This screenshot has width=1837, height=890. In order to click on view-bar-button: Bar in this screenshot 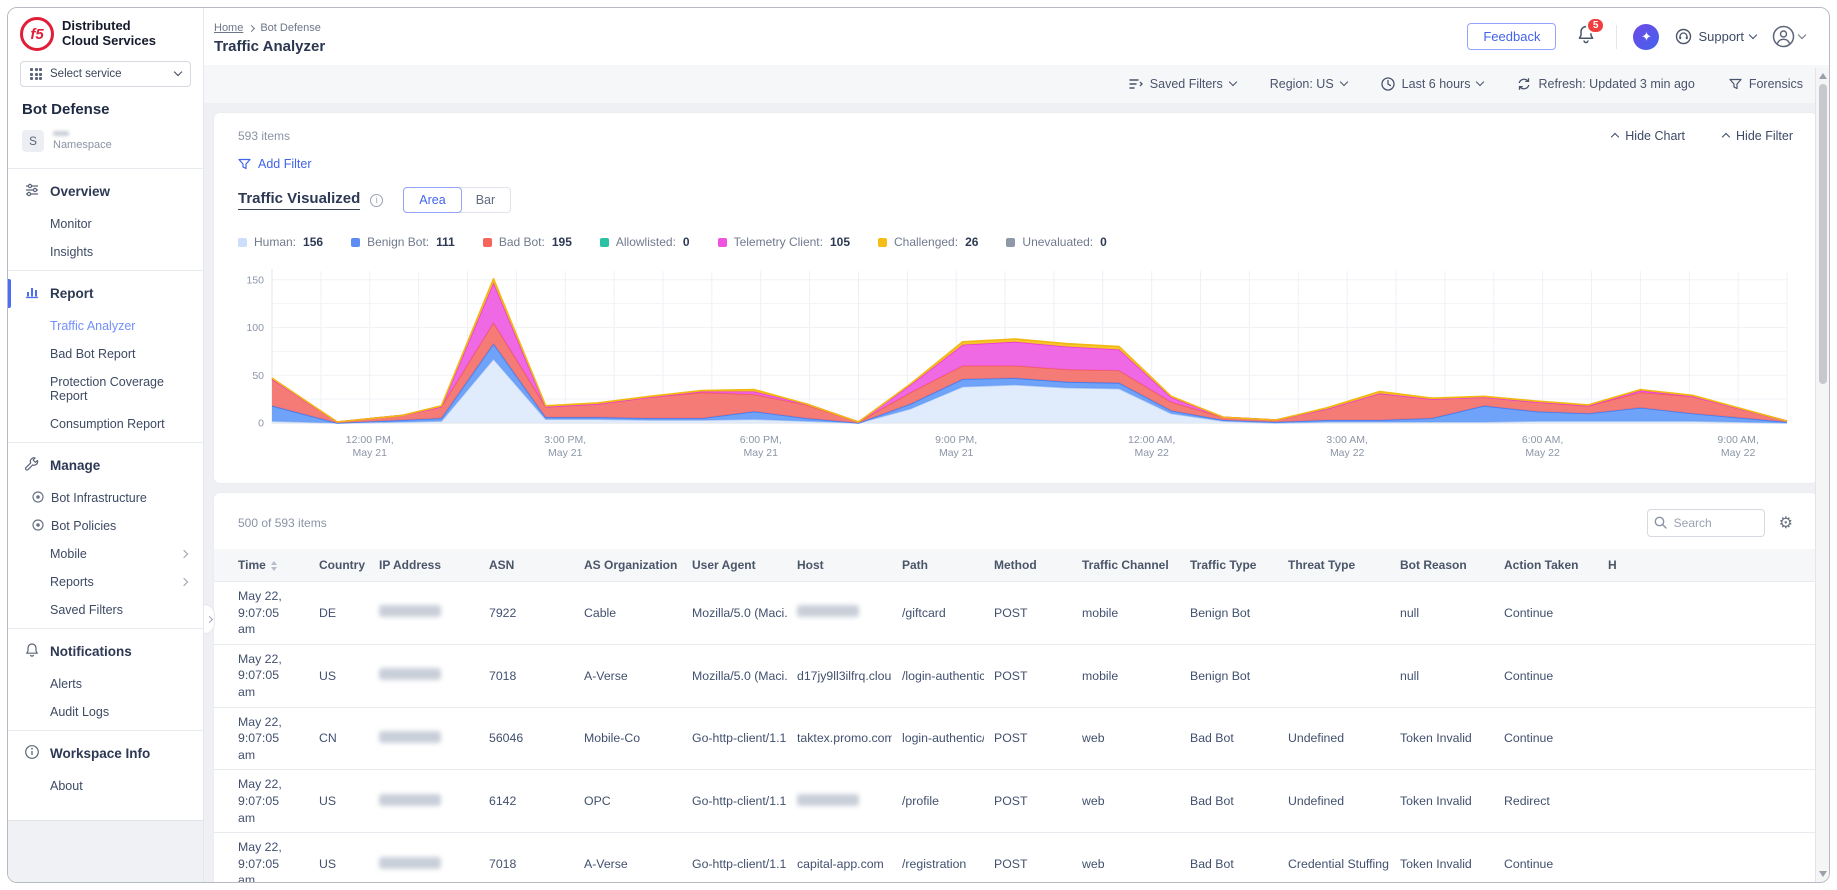, I will do `click(485, 200)`.